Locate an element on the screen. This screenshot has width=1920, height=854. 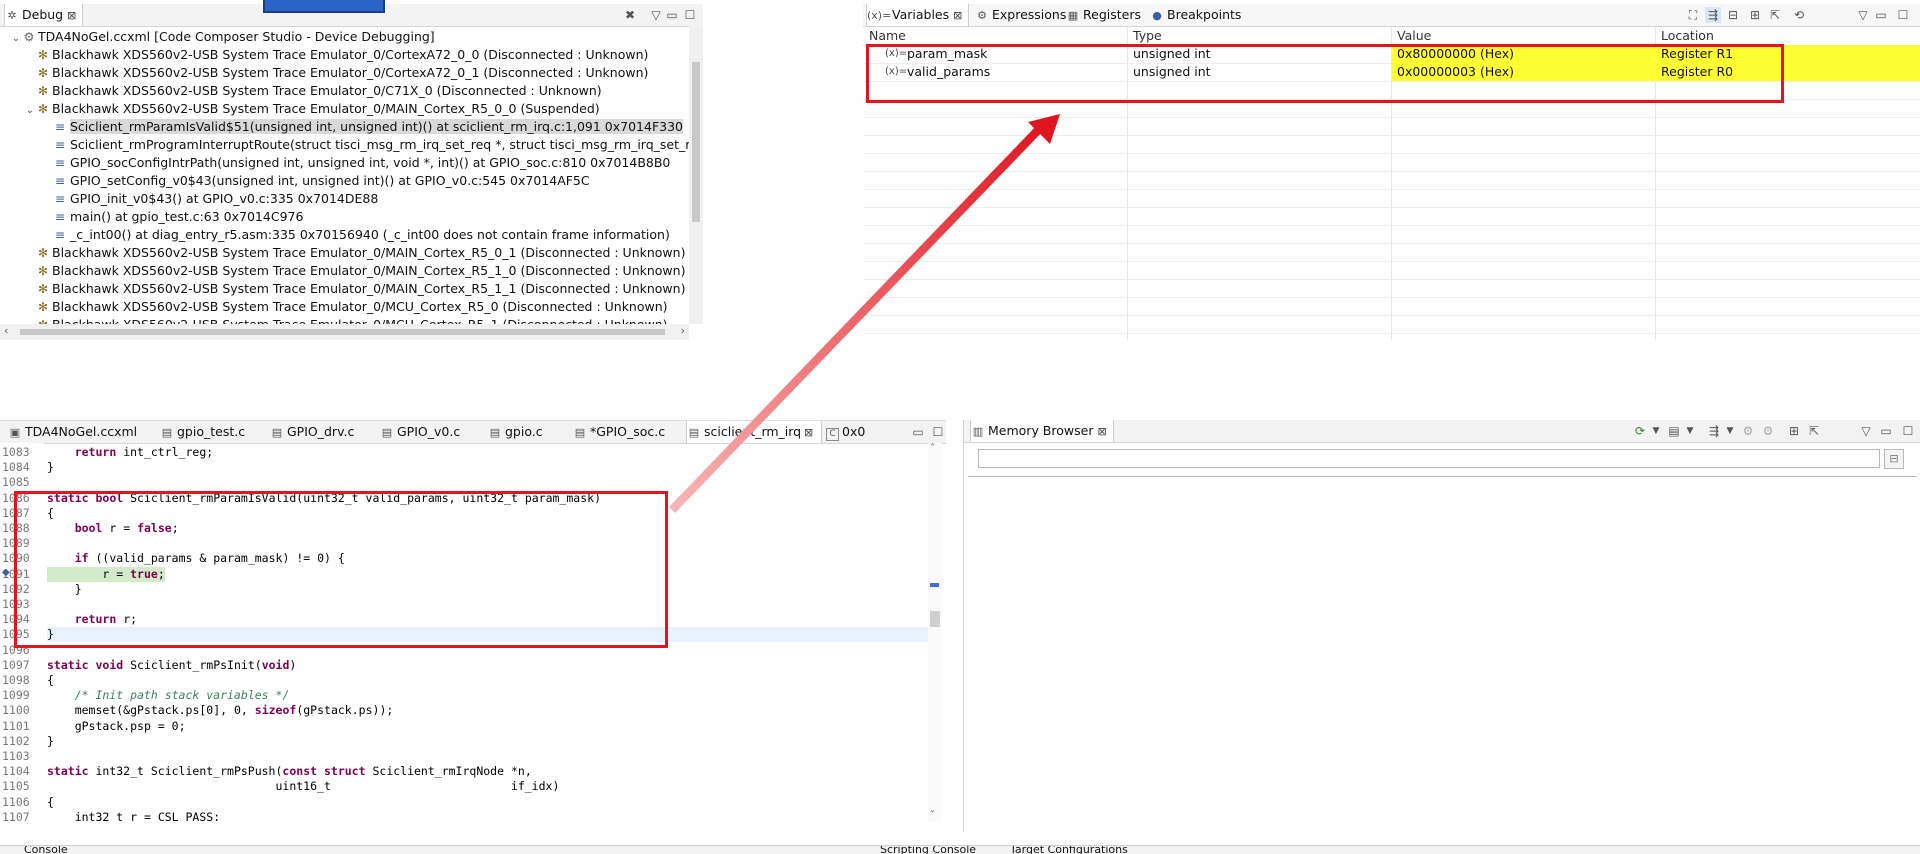
annotation-arrow is located at coordinates (864, 313).